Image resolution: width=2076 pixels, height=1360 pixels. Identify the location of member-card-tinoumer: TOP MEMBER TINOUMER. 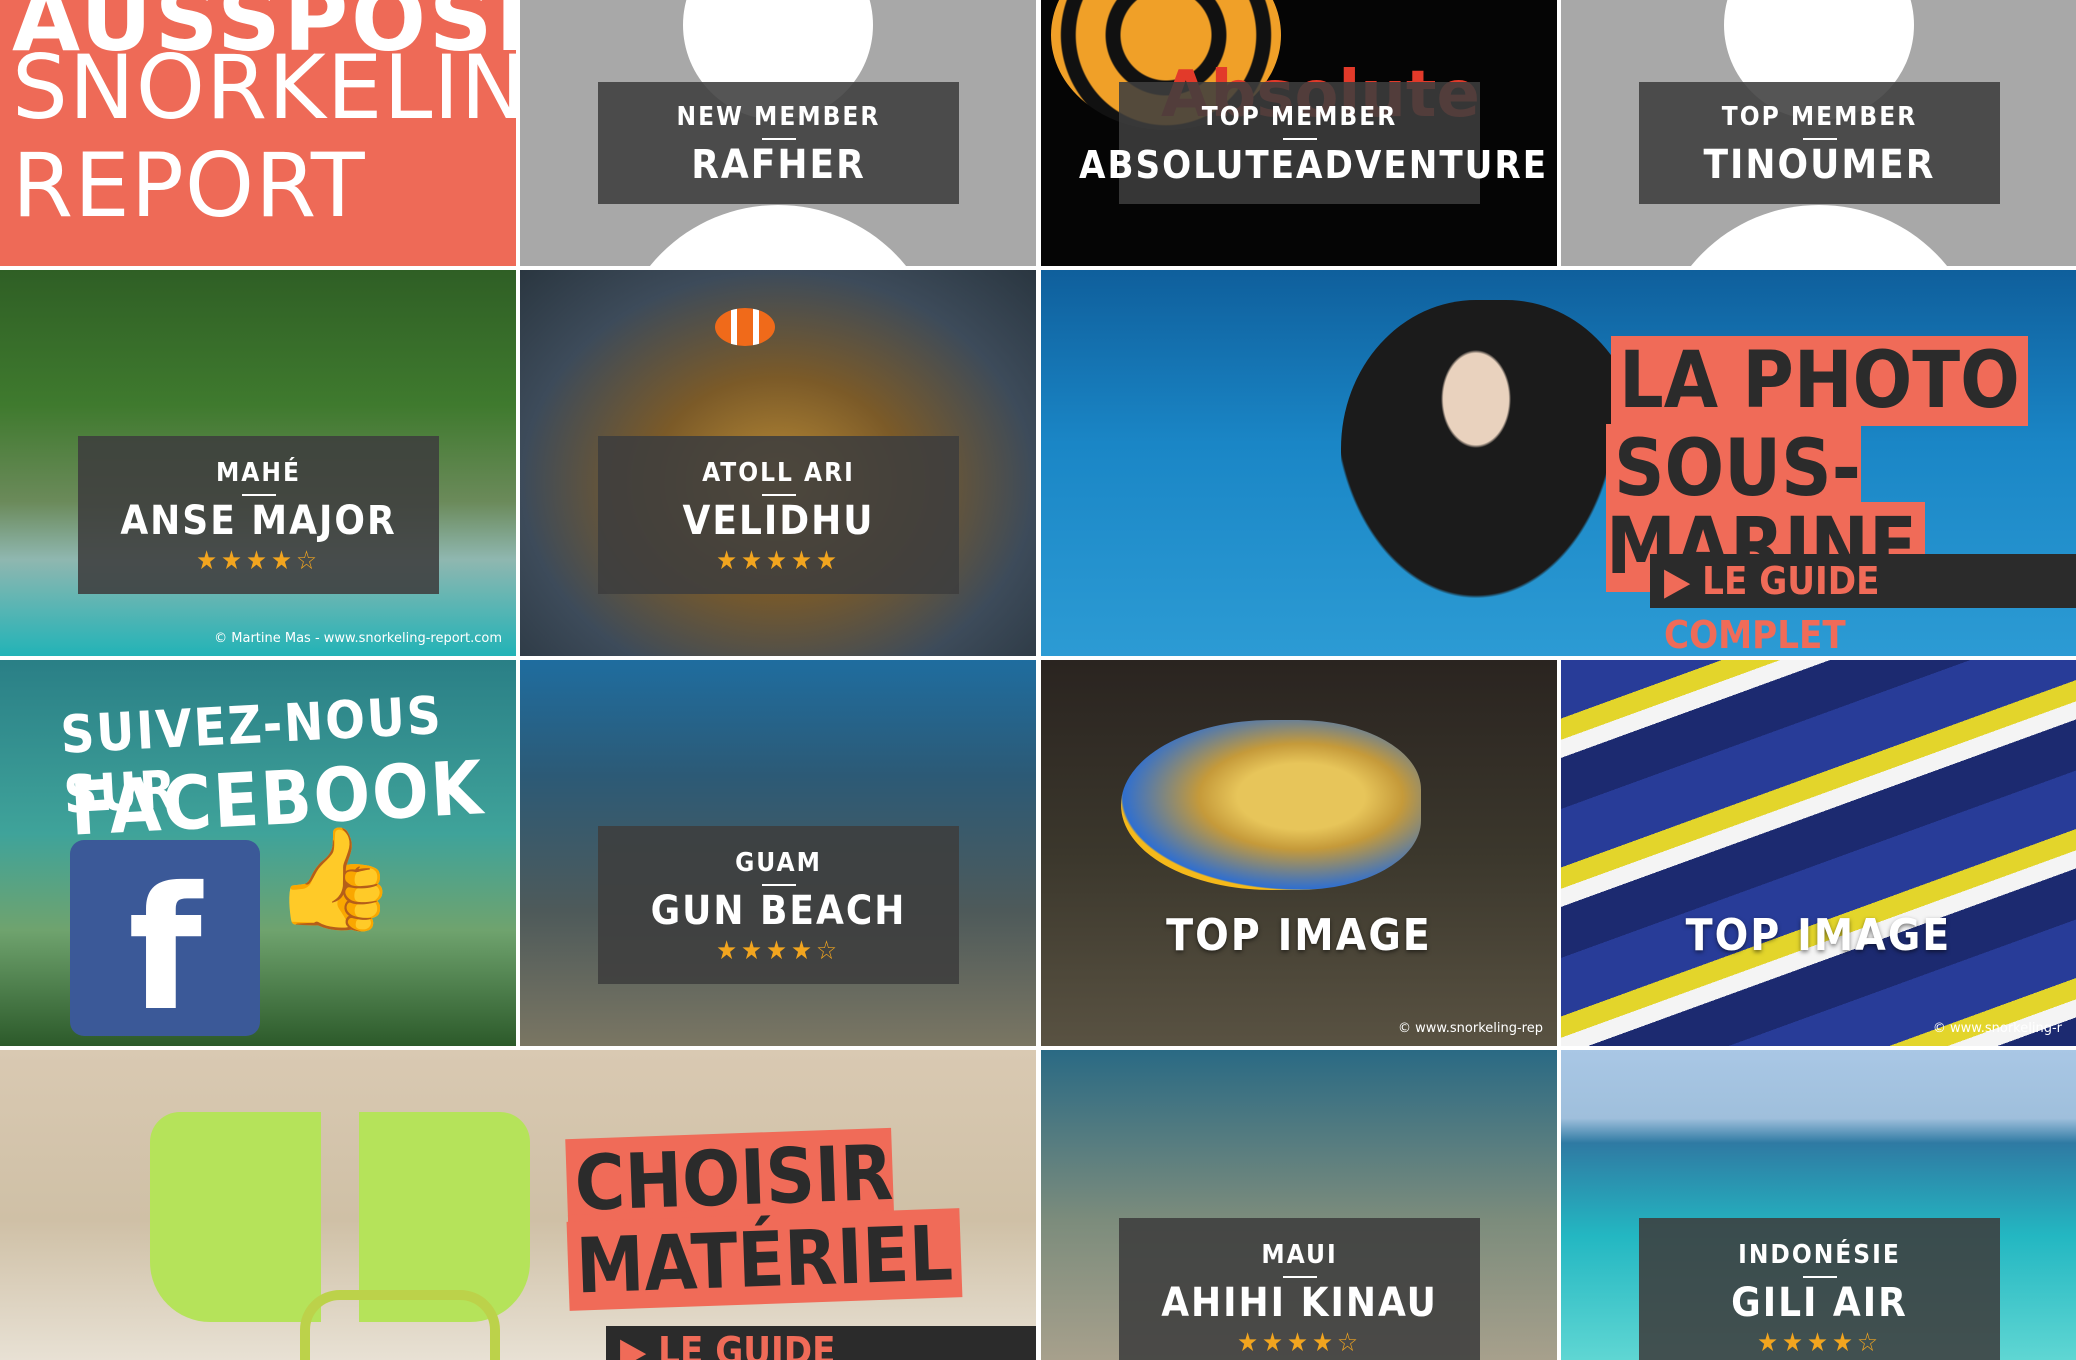
(1818, 133).